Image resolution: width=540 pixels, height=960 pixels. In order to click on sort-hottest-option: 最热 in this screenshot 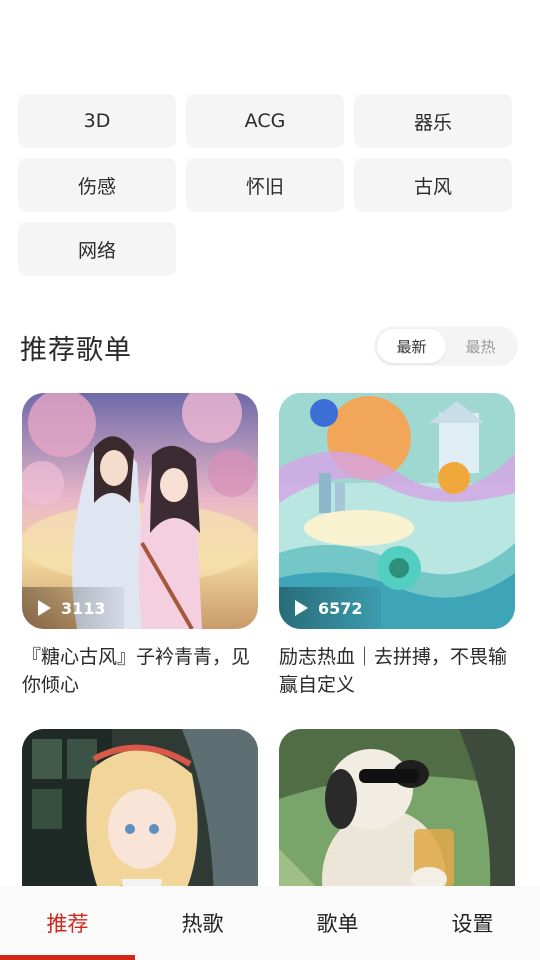, I will do `click(480, 346)`.